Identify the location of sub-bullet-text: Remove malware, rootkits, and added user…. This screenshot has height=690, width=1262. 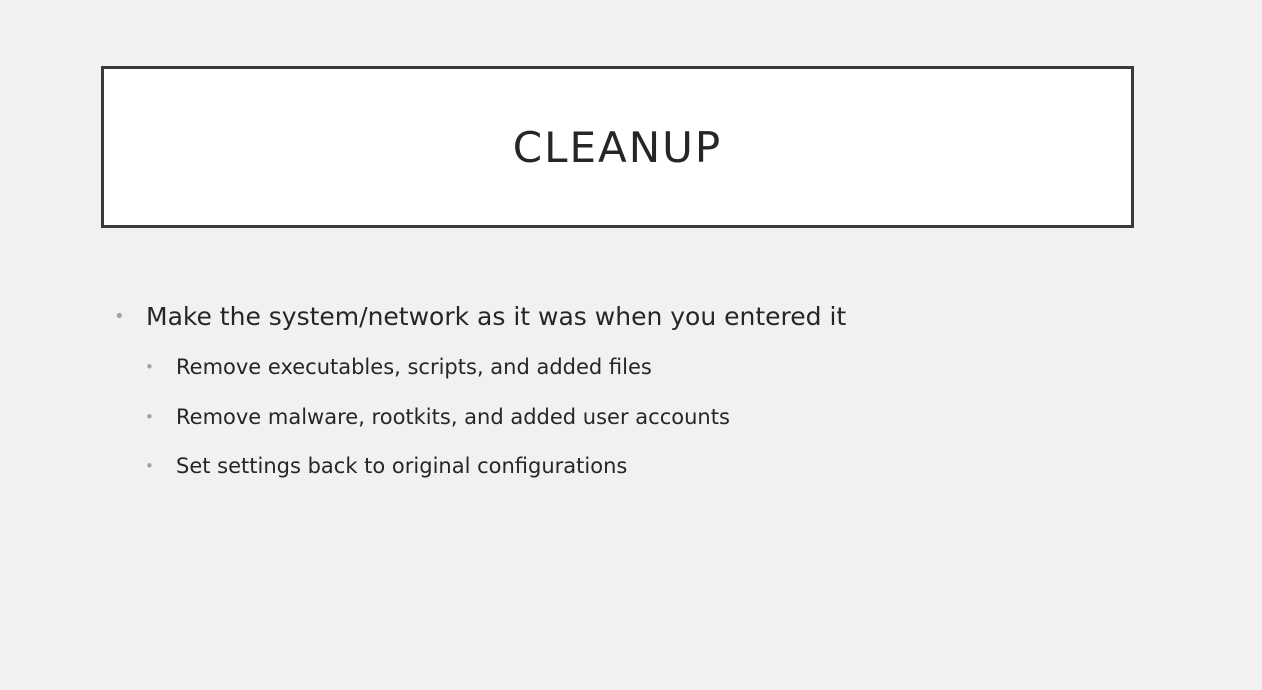
(453, 416).